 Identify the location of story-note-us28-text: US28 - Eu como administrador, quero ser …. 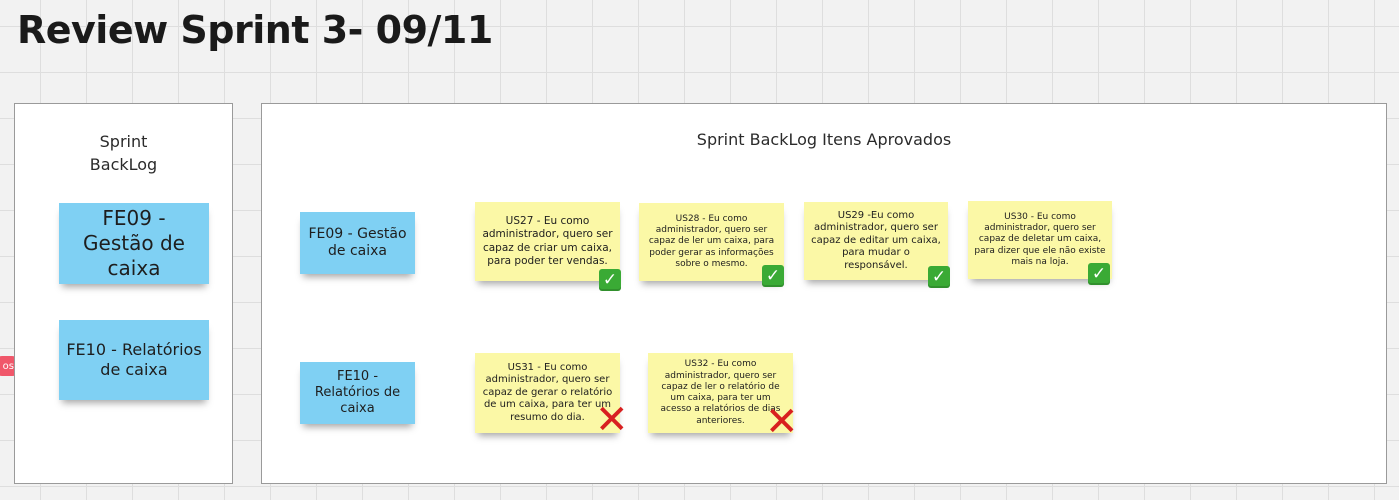
(711, 241).